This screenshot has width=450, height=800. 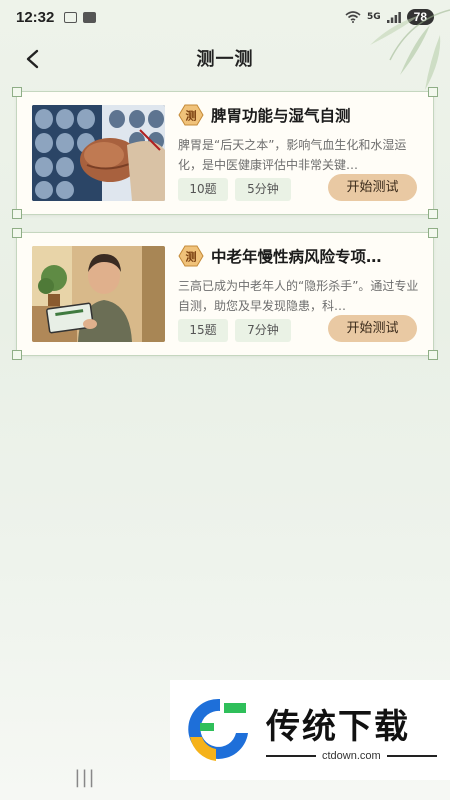 I want to click on status-time: 12:32, so click(x=35, y=17).